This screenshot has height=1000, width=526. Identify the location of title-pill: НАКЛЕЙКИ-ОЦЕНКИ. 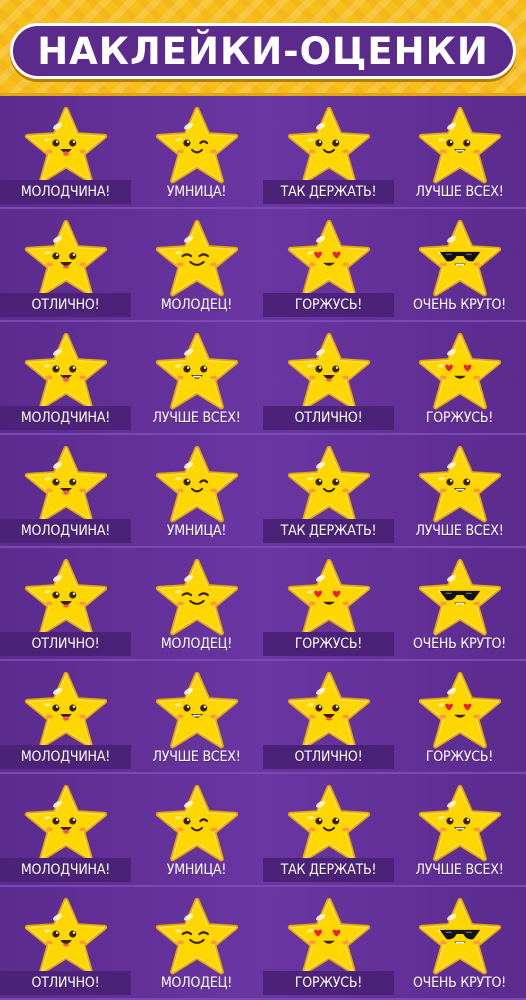
(263, 51).